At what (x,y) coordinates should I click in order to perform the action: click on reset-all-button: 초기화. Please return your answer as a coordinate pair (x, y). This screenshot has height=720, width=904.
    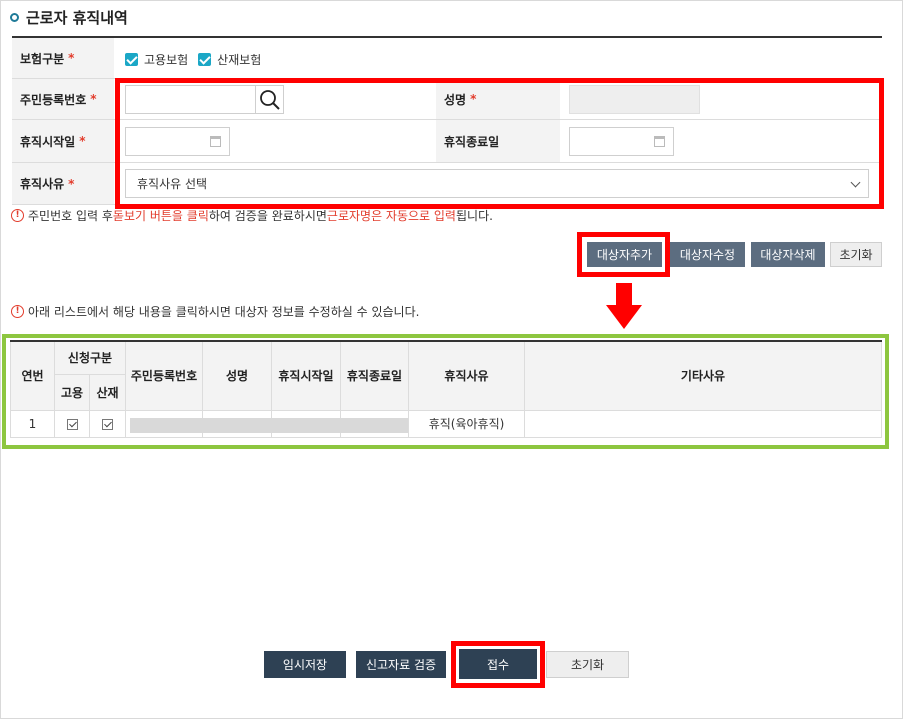
    Looking at the image, I should click on (587, 664).